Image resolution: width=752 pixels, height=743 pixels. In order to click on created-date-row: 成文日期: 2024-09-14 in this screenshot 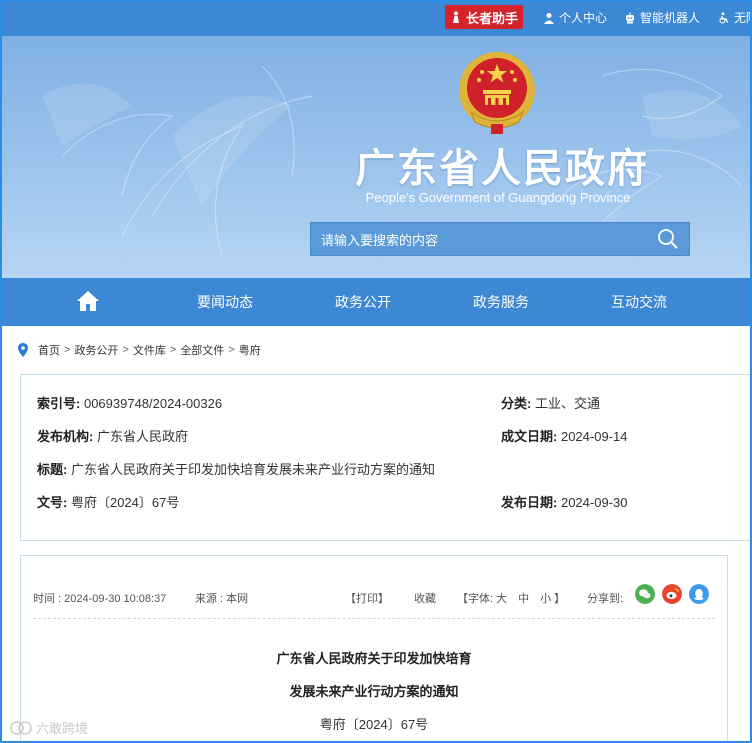, I will do `click(564, 435)`.